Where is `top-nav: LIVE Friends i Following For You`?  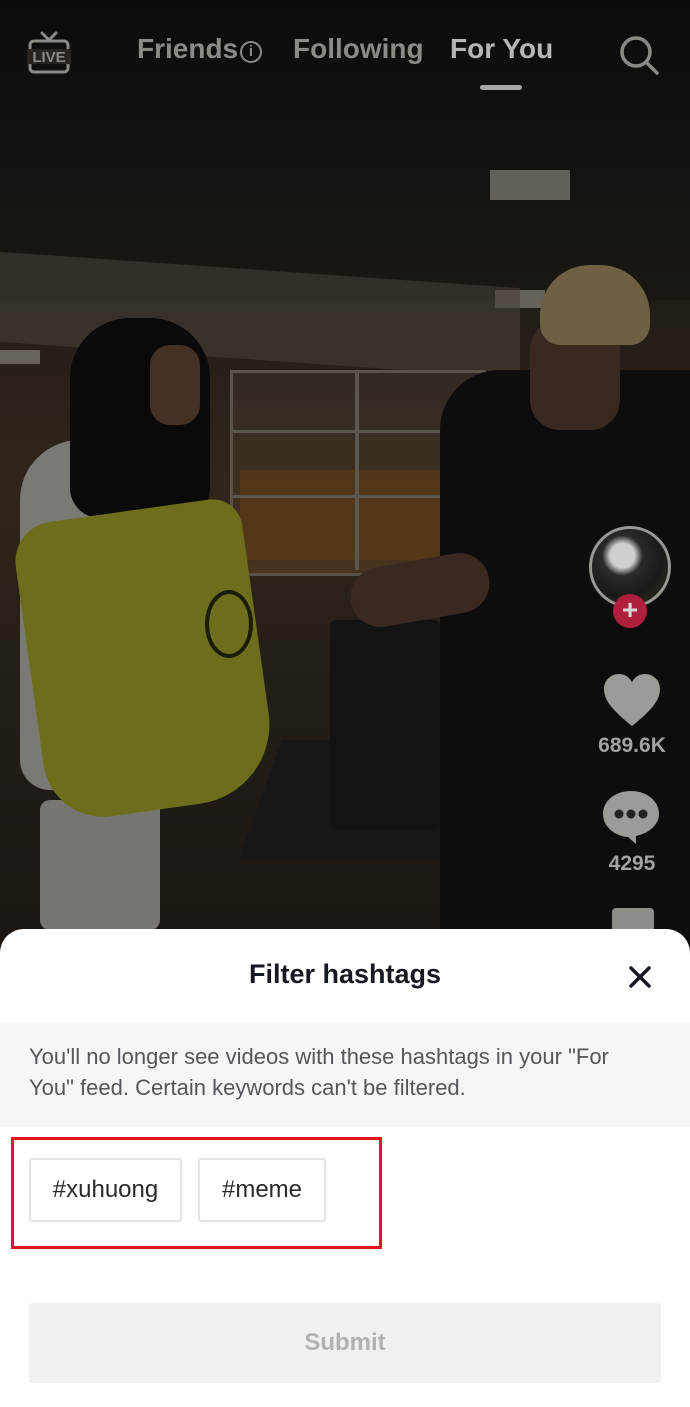 top-nav: LIVE Friends i Following For You is located at coordinates (345, 55).